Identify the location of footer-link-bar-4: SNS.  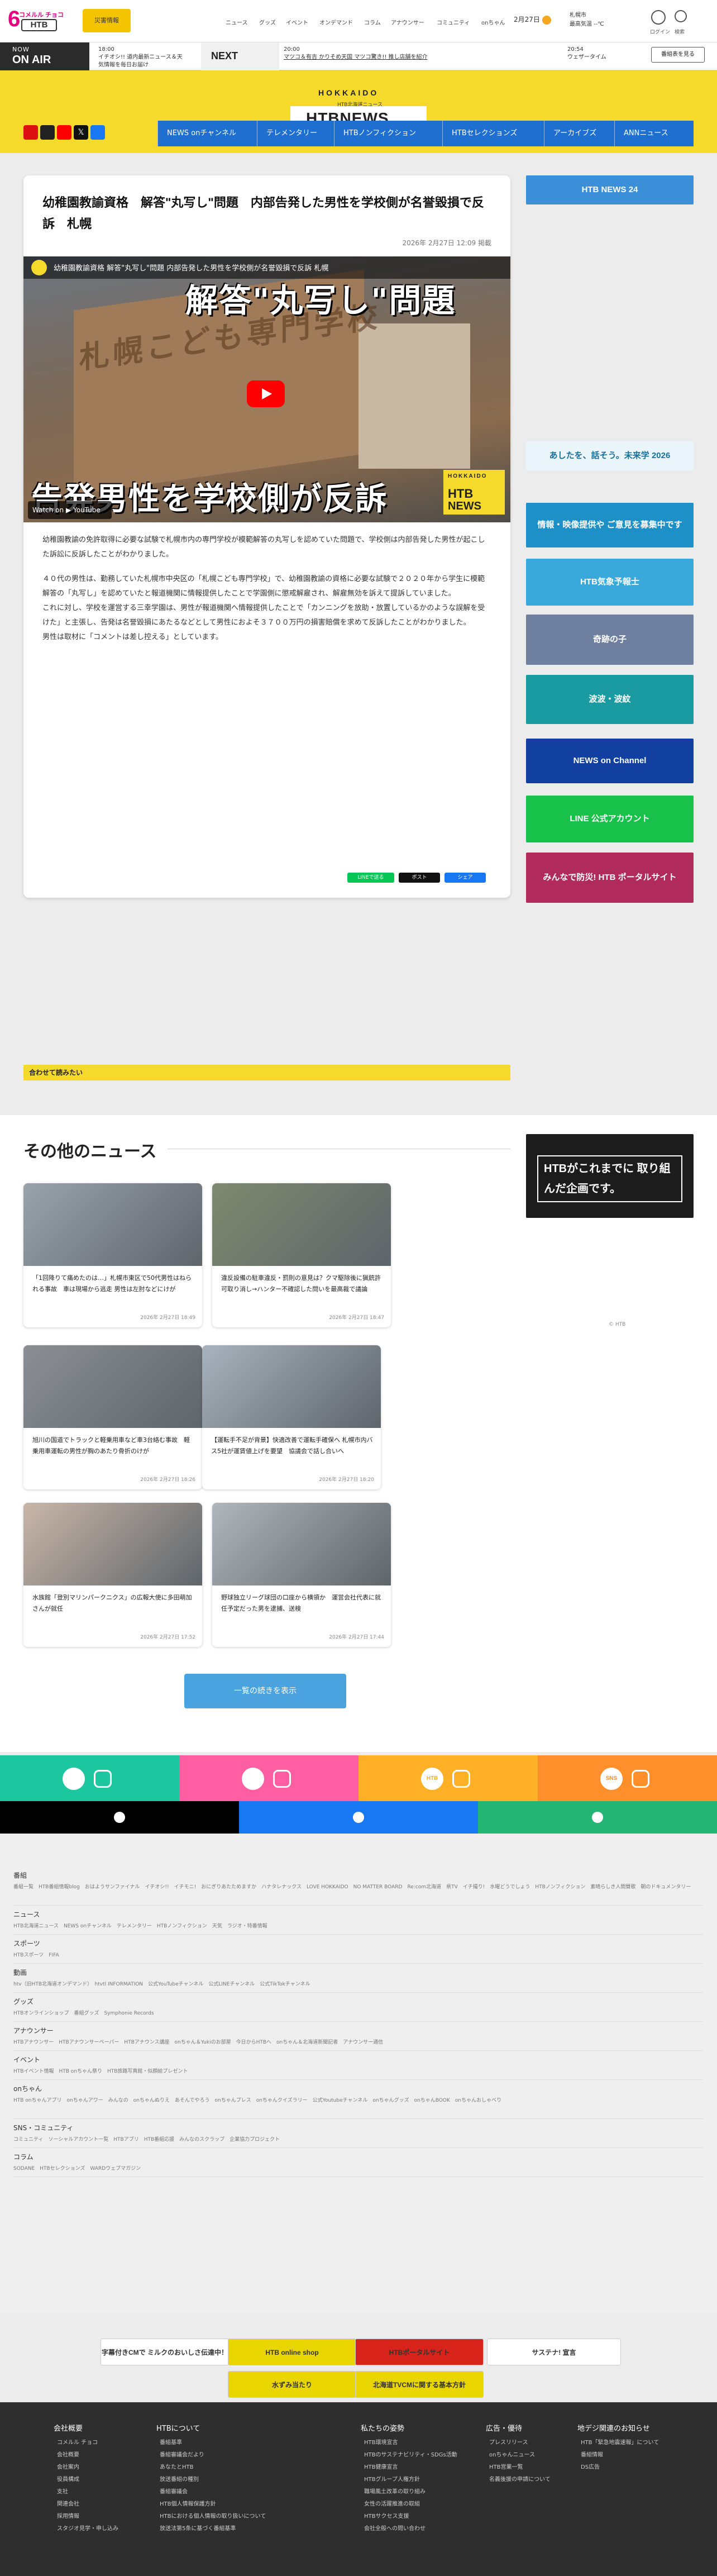
(627, 1778).